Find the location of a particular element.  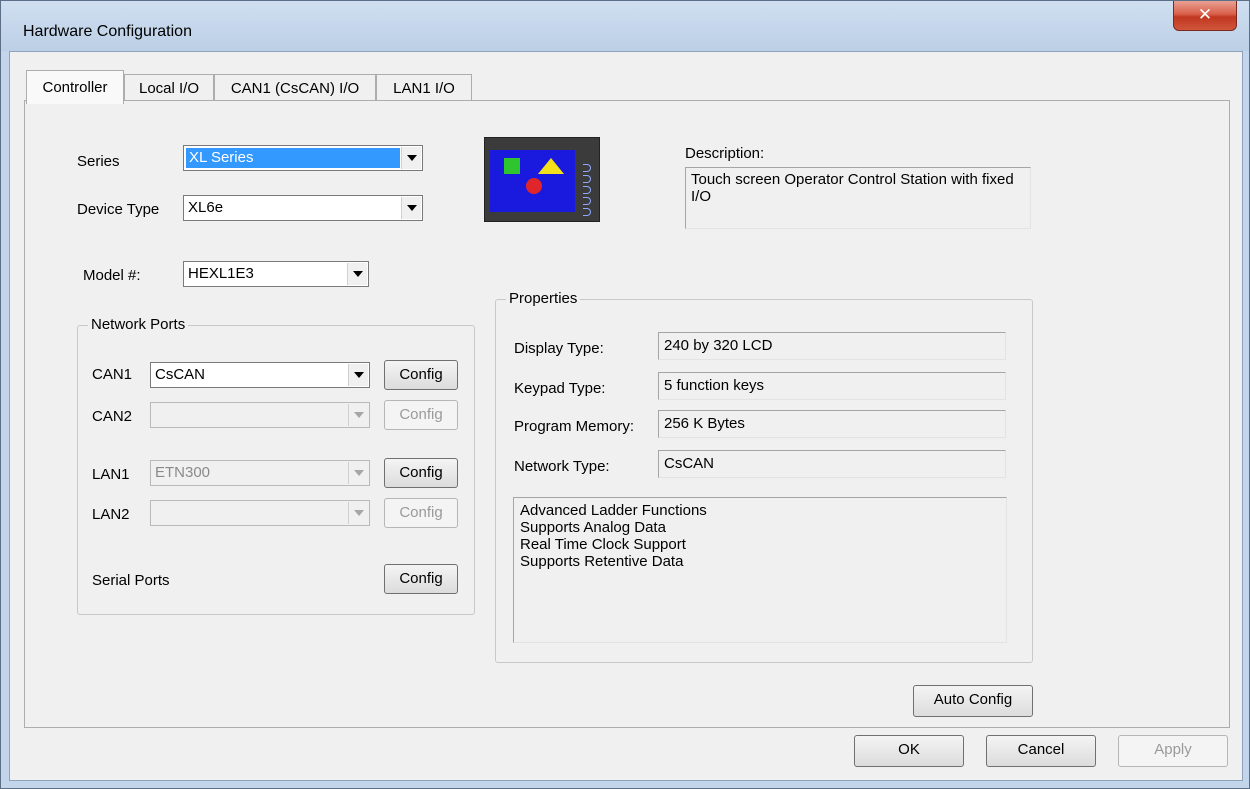

can1-dropdown: CsCAN is located at coordinates (260, 375).